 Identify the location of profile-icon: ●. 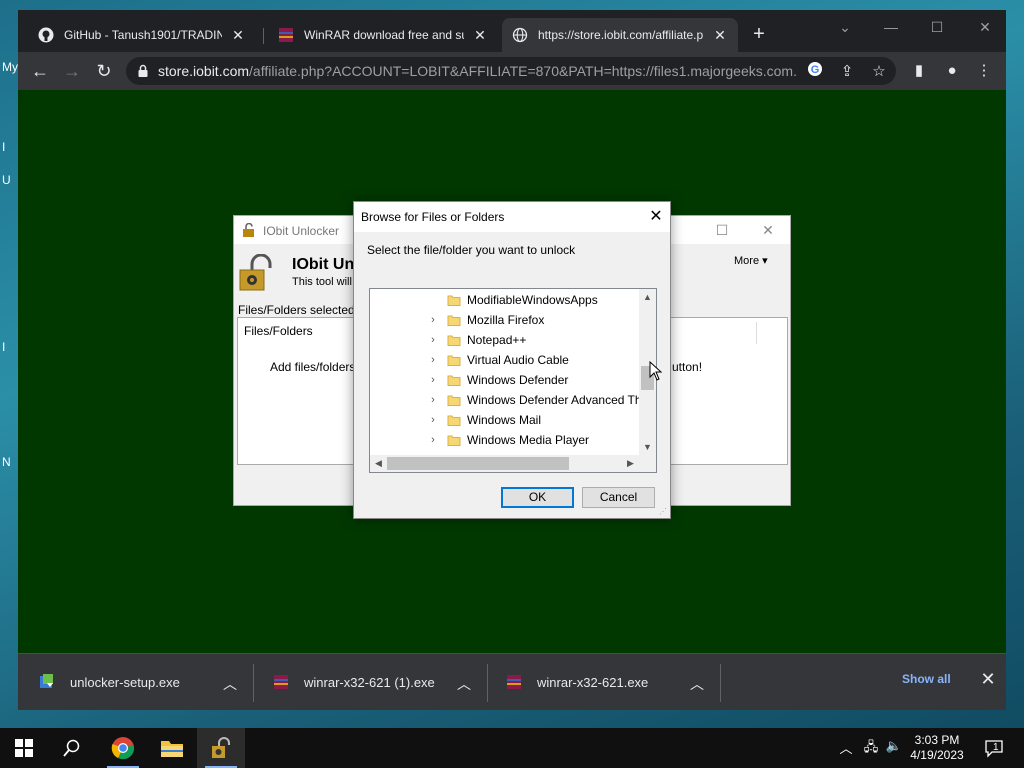
(952, 71).